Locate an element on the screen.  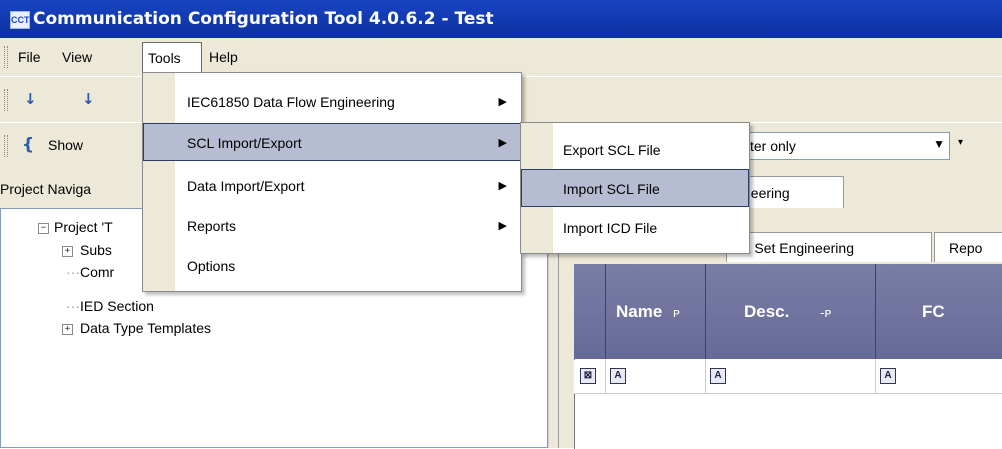
show-icon: { is located at coordinates (28, 145).